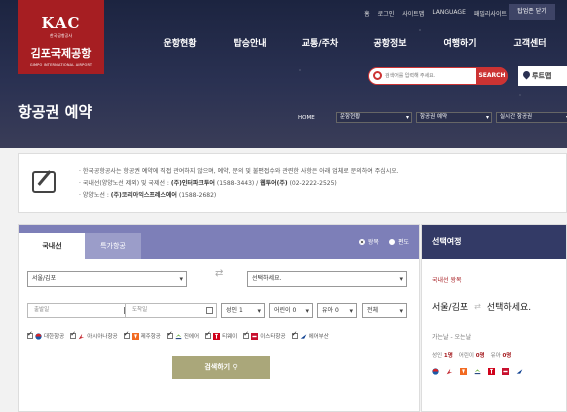 This screenshot has height=412, width=567. Describe the element at coordinates (361, 241) in the screenshot. I see `radio-on-icon` at that location.